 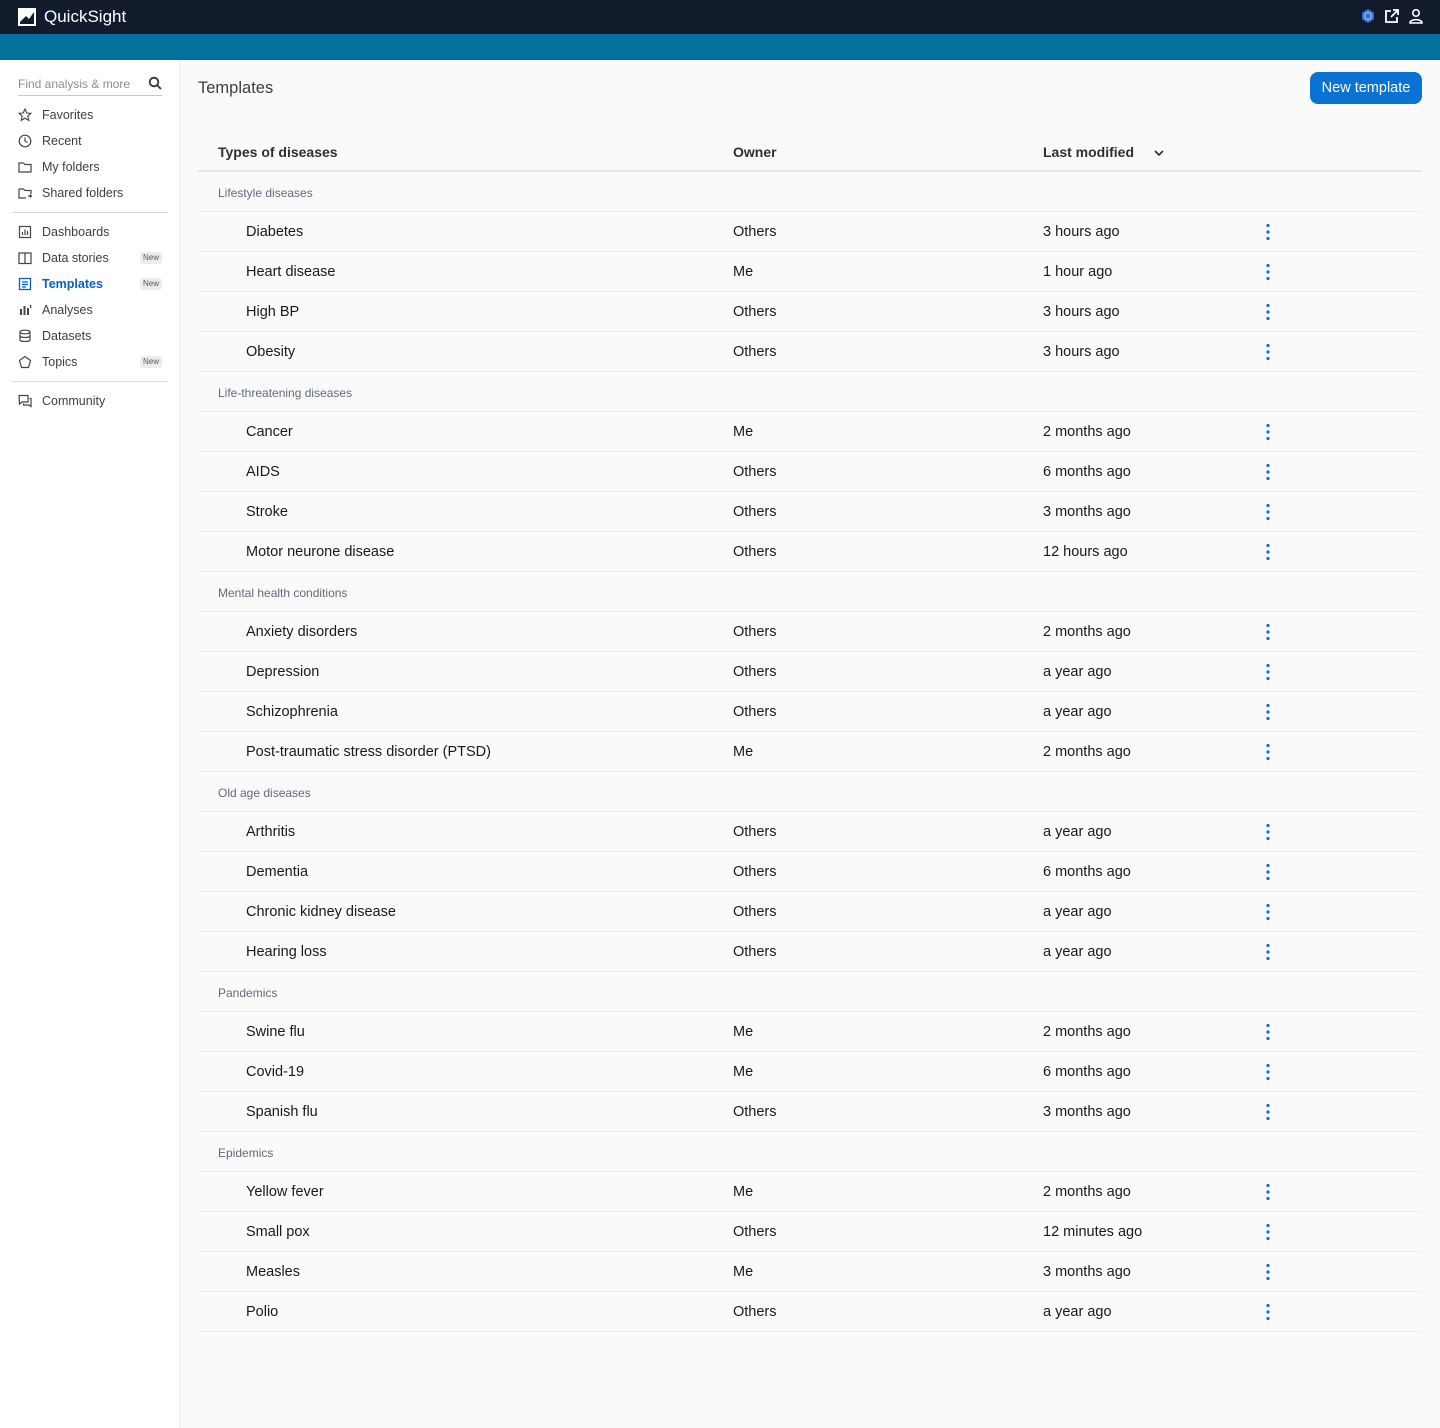 I want to click on sidebar-item-analyses: Analyses, so click(x=93, y=310).